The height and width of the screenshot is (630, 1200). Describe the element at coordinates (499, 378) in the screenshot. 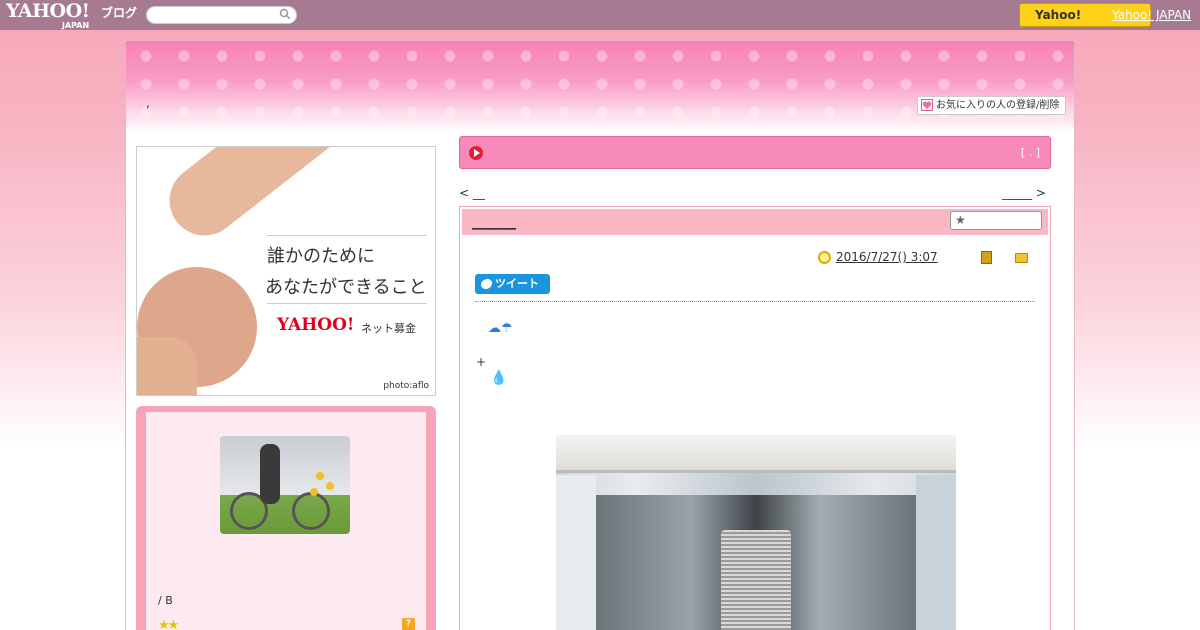

I see `water-drop-emoji: 💧` at that location.